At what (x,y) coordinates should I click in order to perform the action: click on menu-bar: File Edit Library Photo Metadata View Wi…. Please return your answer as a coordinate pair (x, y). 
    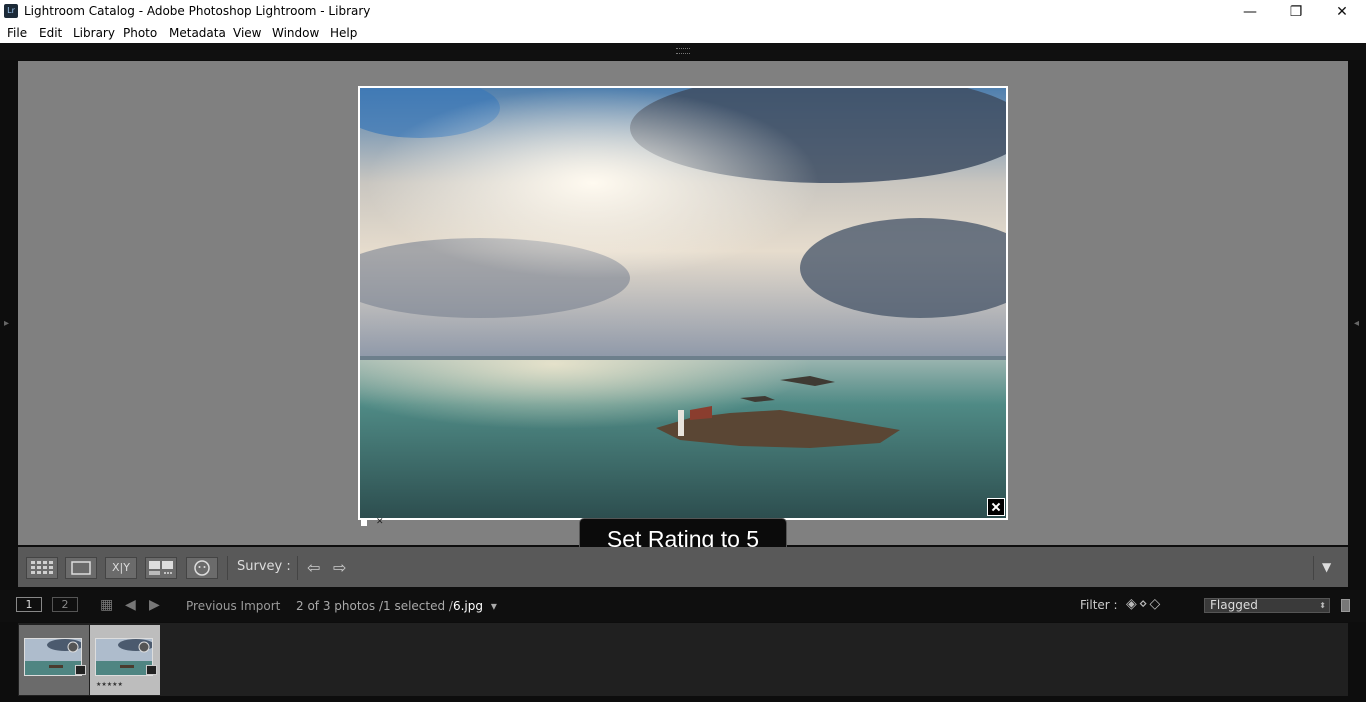
    Looking at the image, I should click on (683, 33).